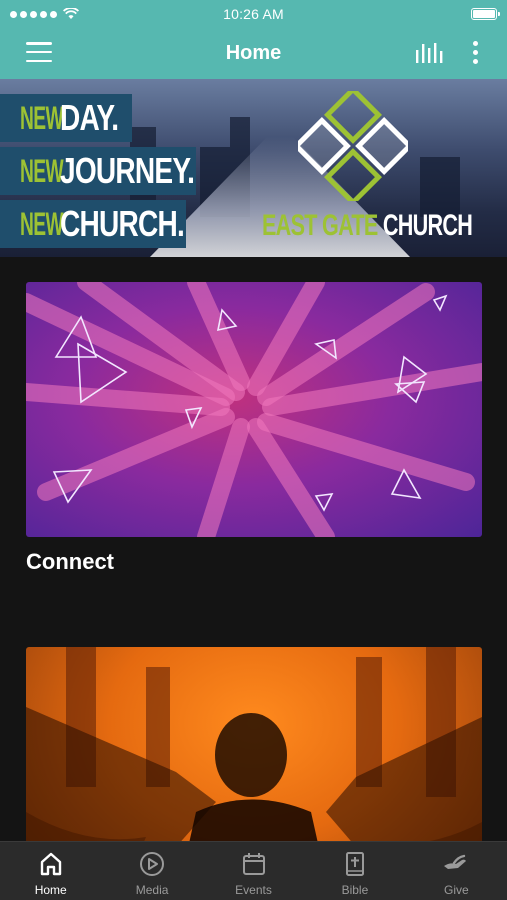 The width and height of the screenshot is (507, 900). I want to click on page-title: Home, so click(253, 53).